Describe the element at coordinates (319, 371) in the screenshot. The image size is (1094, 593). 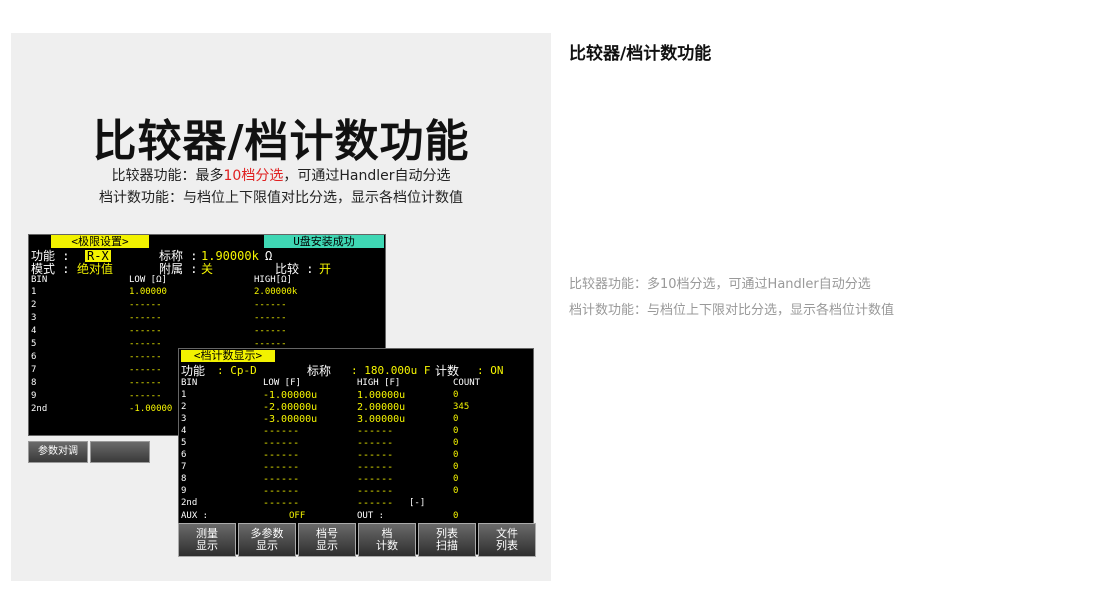
I see `nominal-label: 标称` at that location.